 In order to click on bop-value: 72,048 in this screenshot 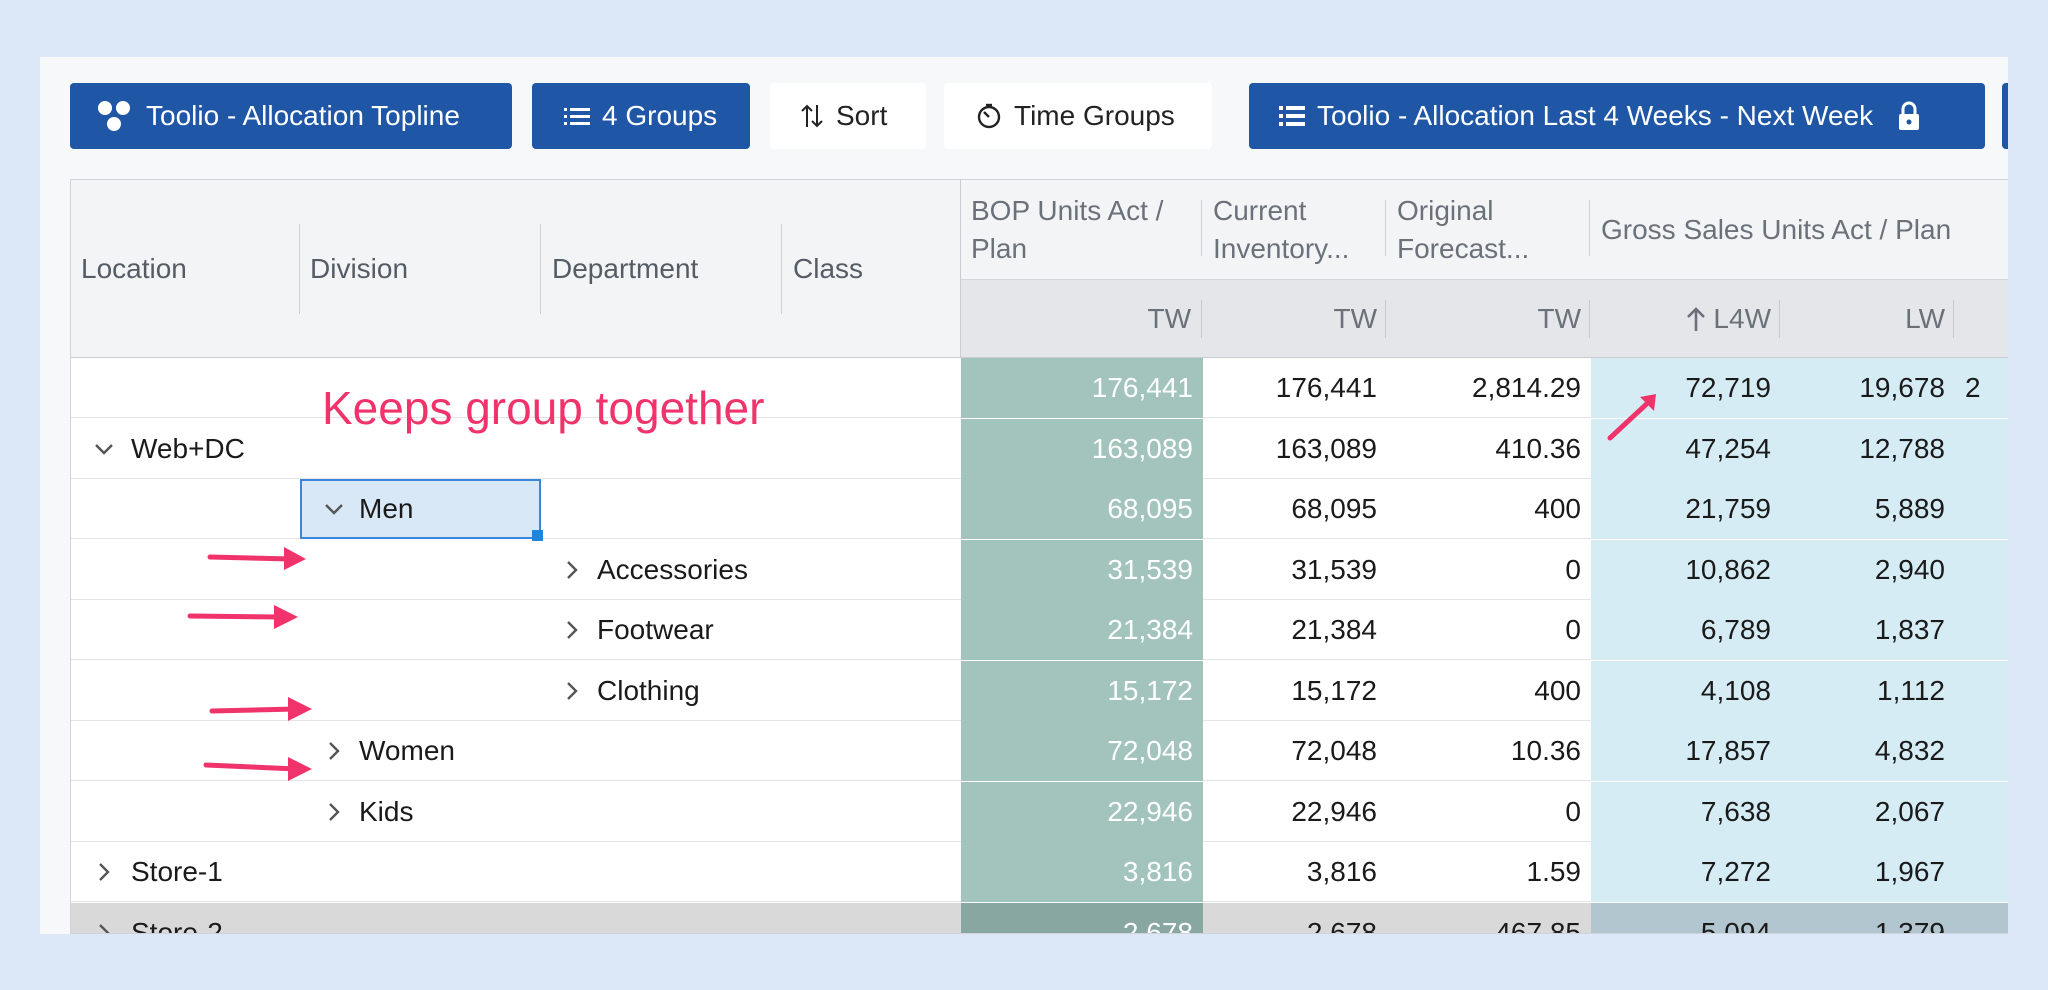, I will do `click(1082, 751)`.